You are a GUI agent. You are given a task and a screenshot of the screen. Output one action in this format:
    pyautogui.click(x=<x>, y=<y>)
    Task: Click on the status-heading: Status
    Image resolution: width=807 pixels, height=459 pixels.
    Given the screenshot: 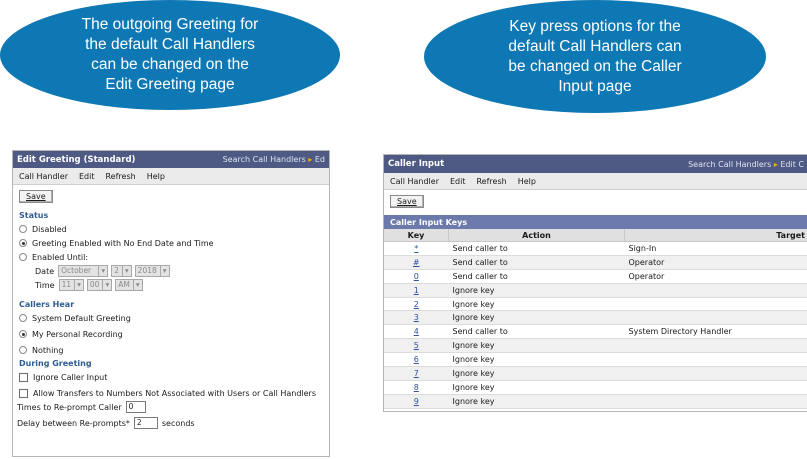 What is the action you would take?
    pyautogui.click(x=34, y=215)
    